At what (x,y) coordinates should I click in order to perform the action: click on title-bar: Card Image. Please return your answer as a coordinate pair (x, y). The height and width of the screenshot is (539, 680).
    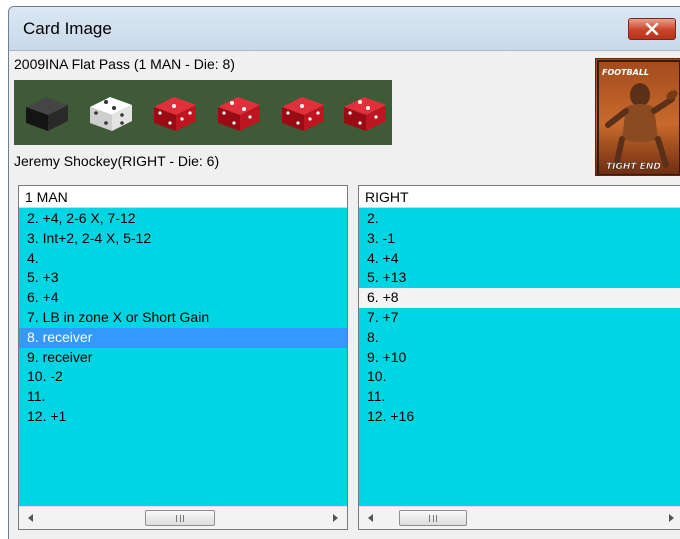
    Looking at the image, I should click on (344, 29).